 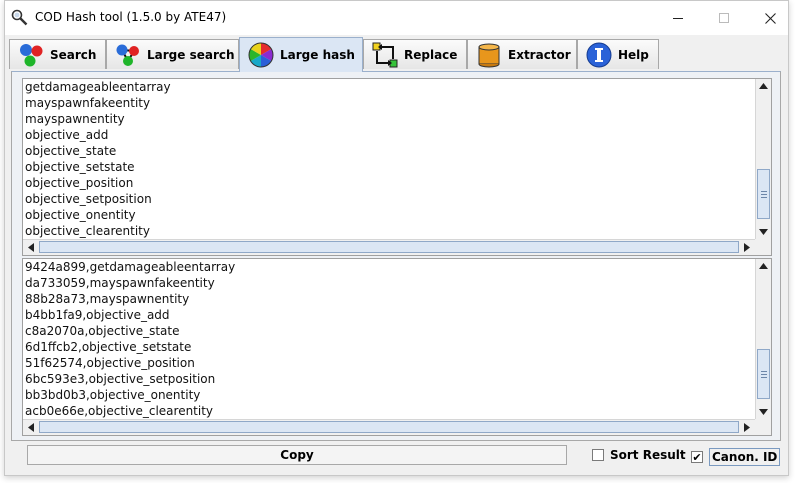 I want to click on tab-extractor: Extractor, so click(x=522, y=54).